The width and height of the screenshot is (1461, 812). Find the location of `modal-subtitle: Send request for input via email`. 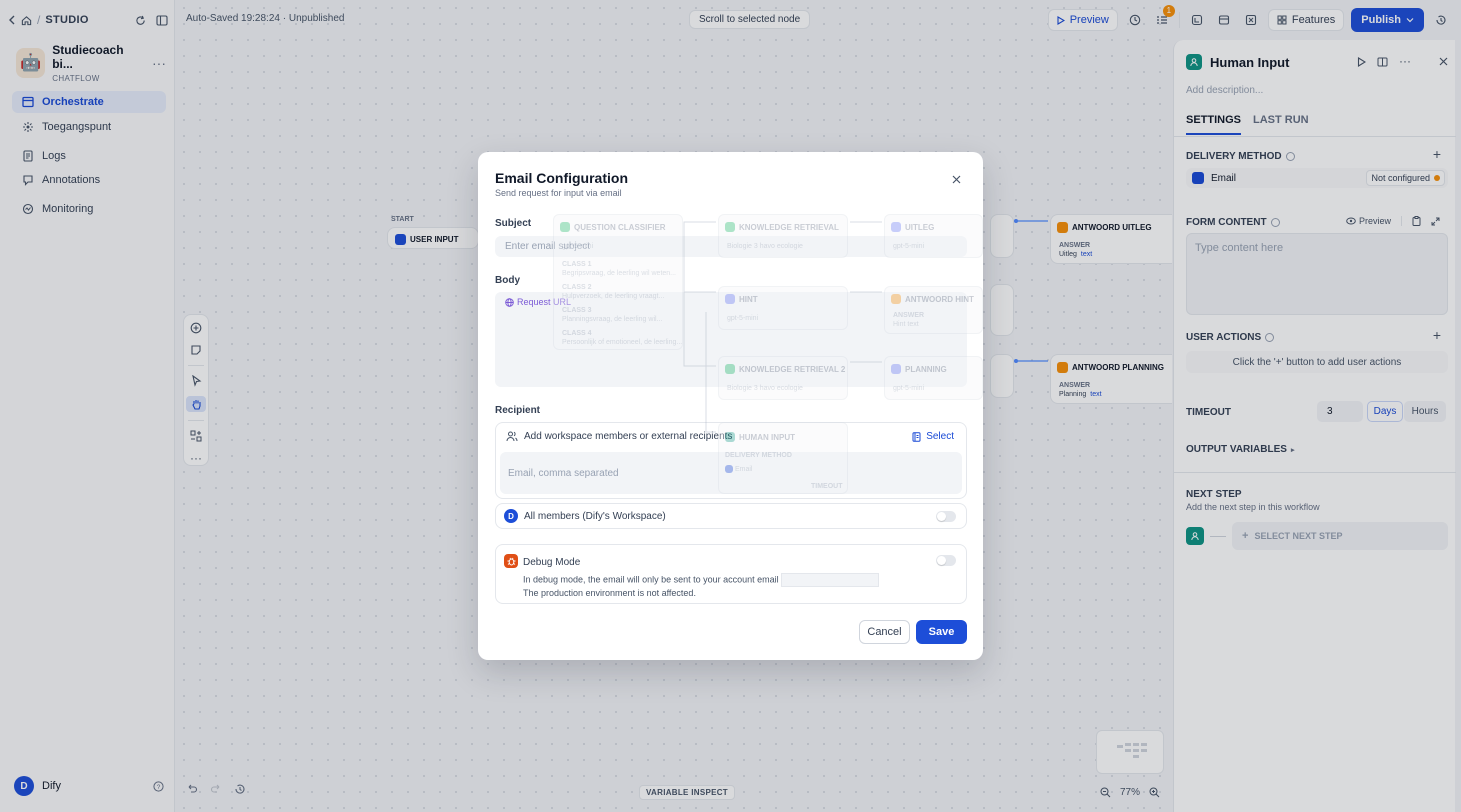

modal-subtitle: Send request for input via email is located at coordinates (558, 193).